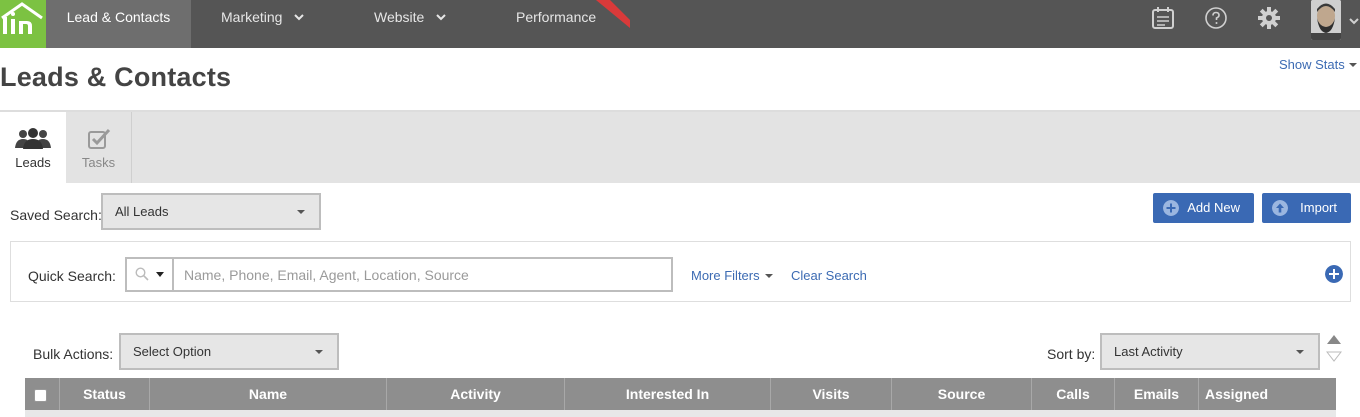  I want to click on nav-leads-contacts: Lead & Contacts, so click(118, 24).